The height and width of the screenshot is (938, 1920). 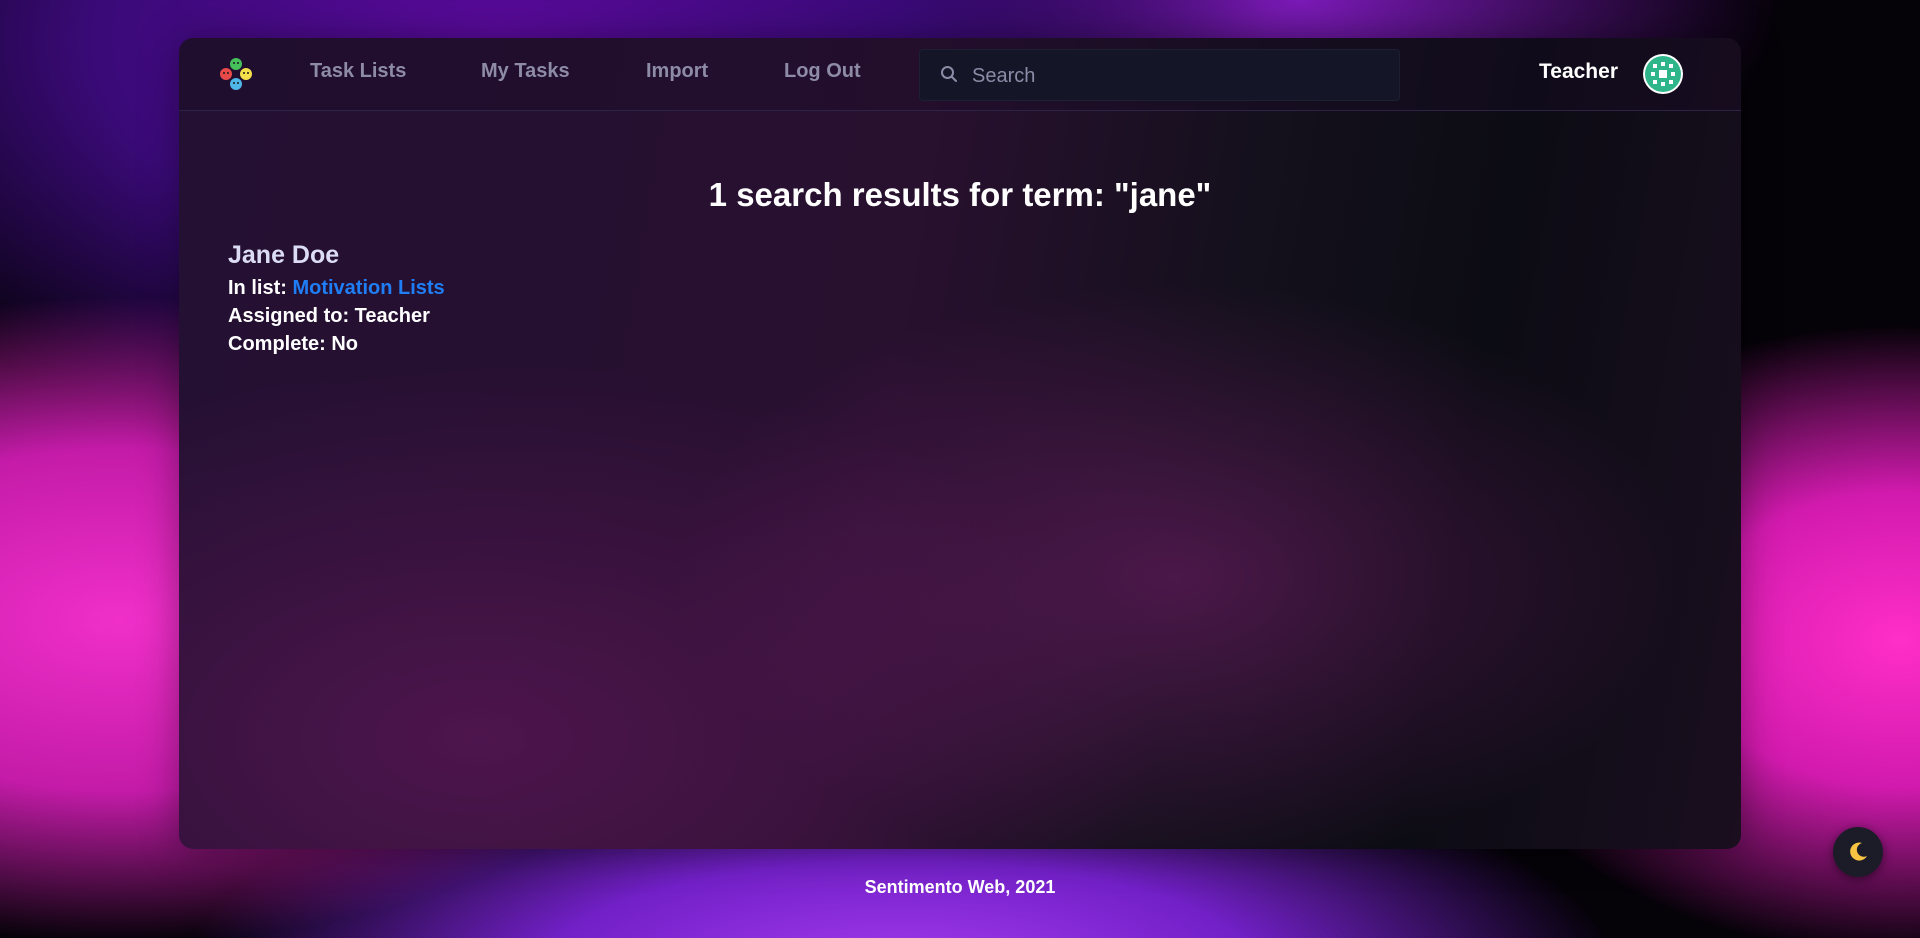 What do you see at coordinates (236, 75) in the screenshot?
I see `sentimento-logo-icon` at bounding box center [236, 75].